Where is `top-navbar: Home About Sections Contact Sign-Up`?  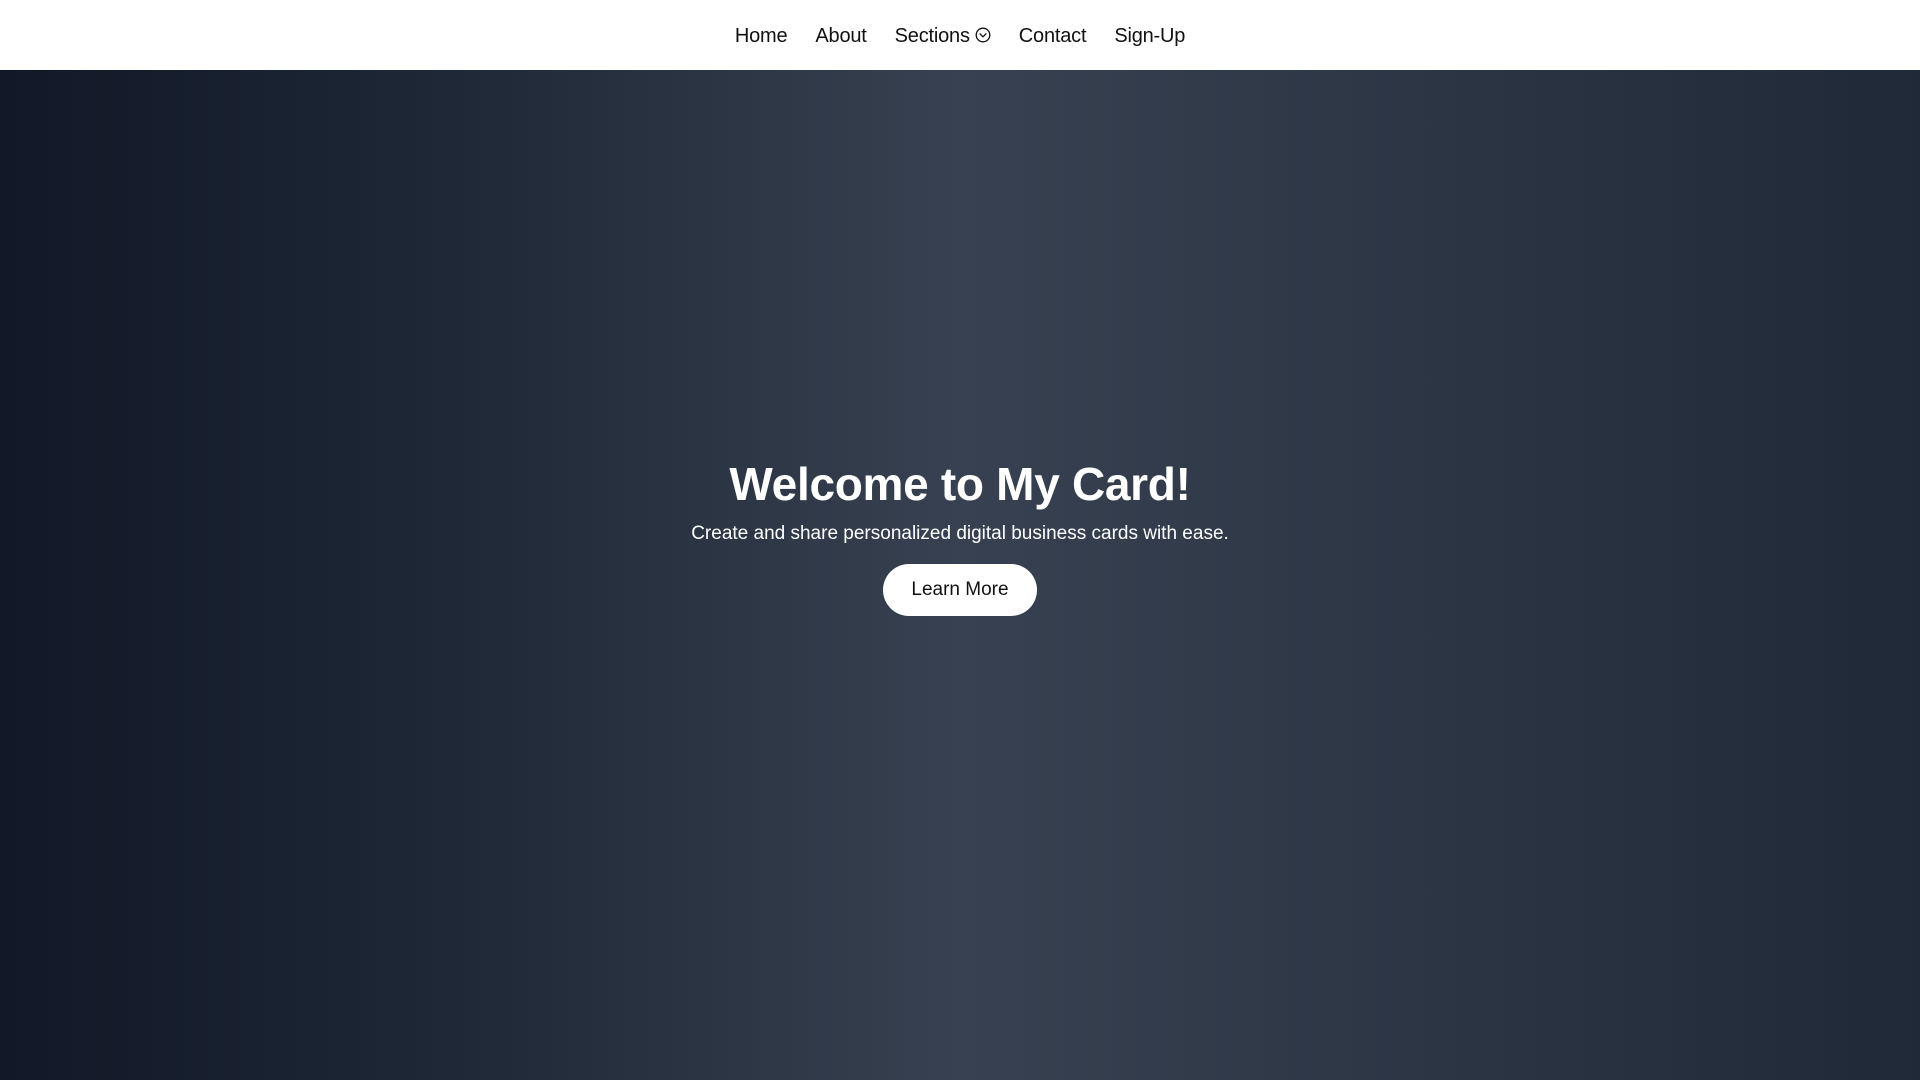
top-navbar: Home About Sections Contact Sign-Up is located at coordinates (960, 35).